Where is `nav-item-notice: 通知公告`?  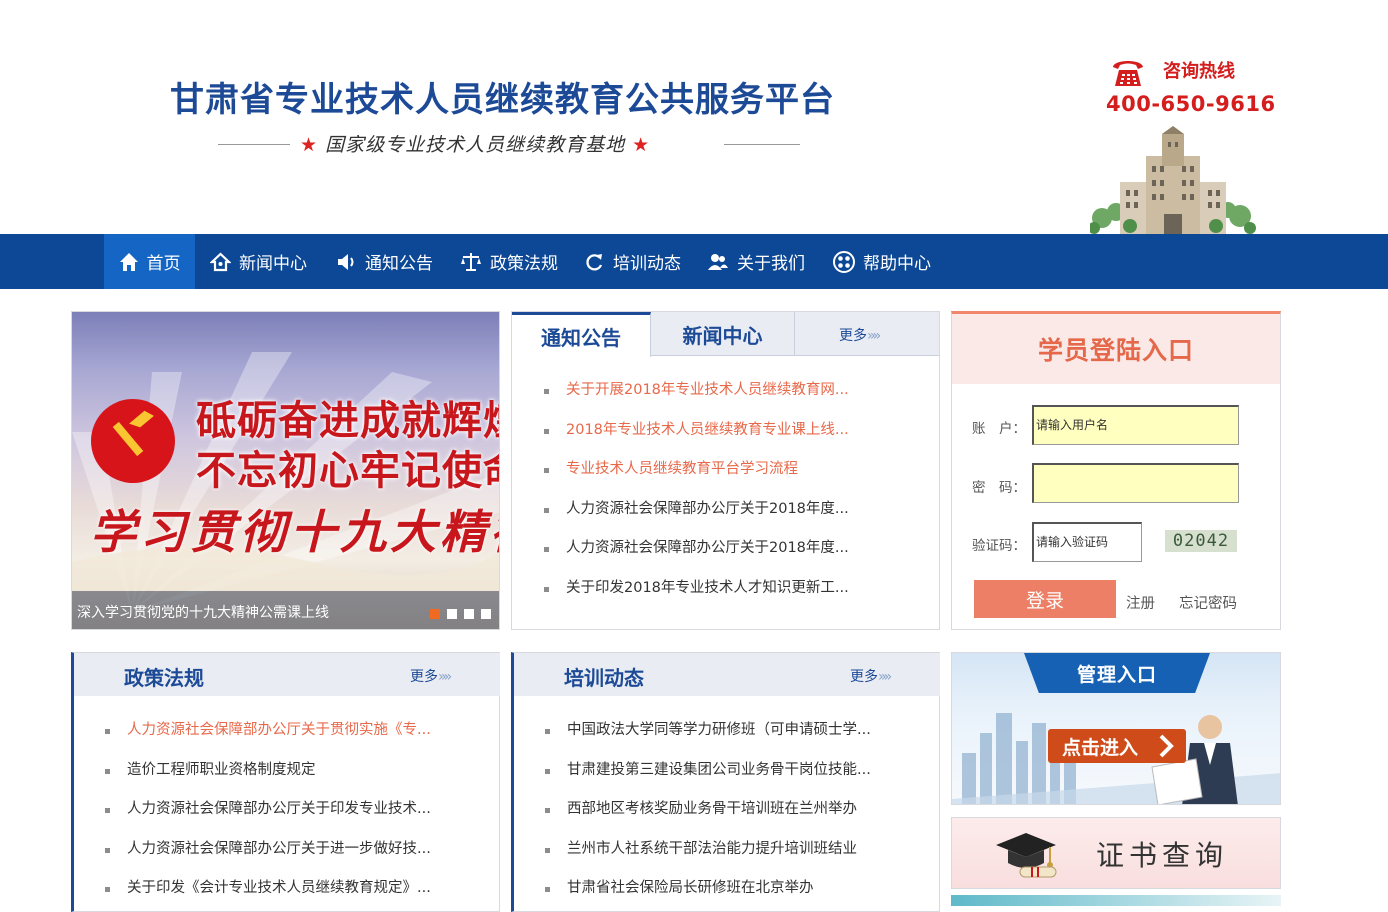
nav-item-notice: 通知公告 is located at coordinates (384, 261).